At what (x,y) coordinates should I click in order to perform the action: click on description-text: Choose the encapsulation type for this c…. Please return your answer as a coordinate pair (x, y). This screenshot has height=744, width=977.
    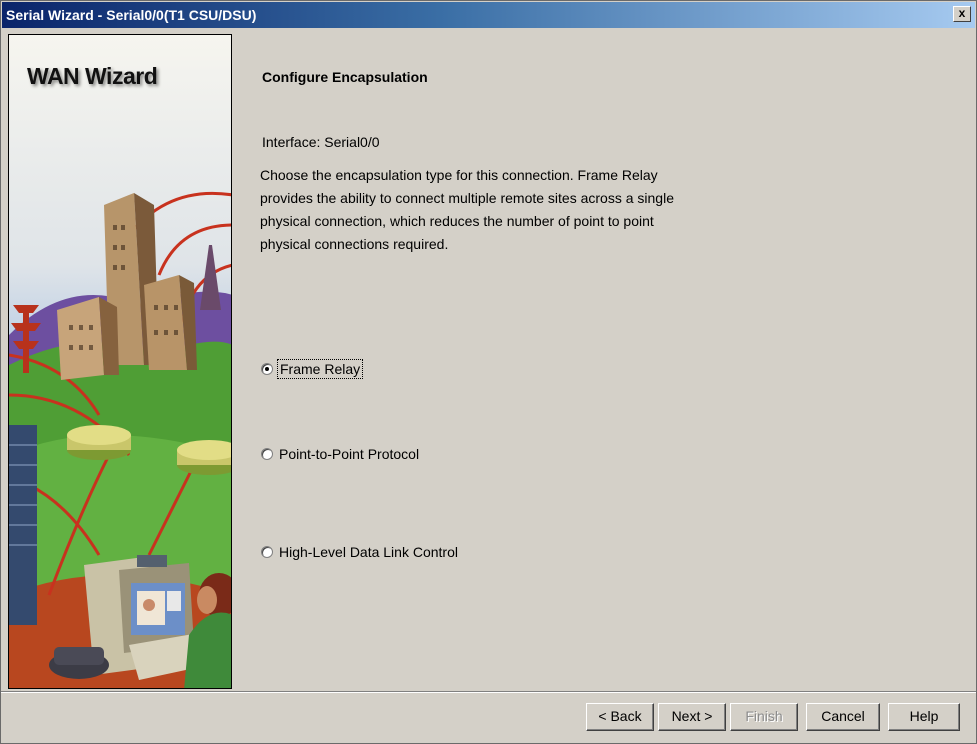
    Looking at the image, I should click on (467, 209).